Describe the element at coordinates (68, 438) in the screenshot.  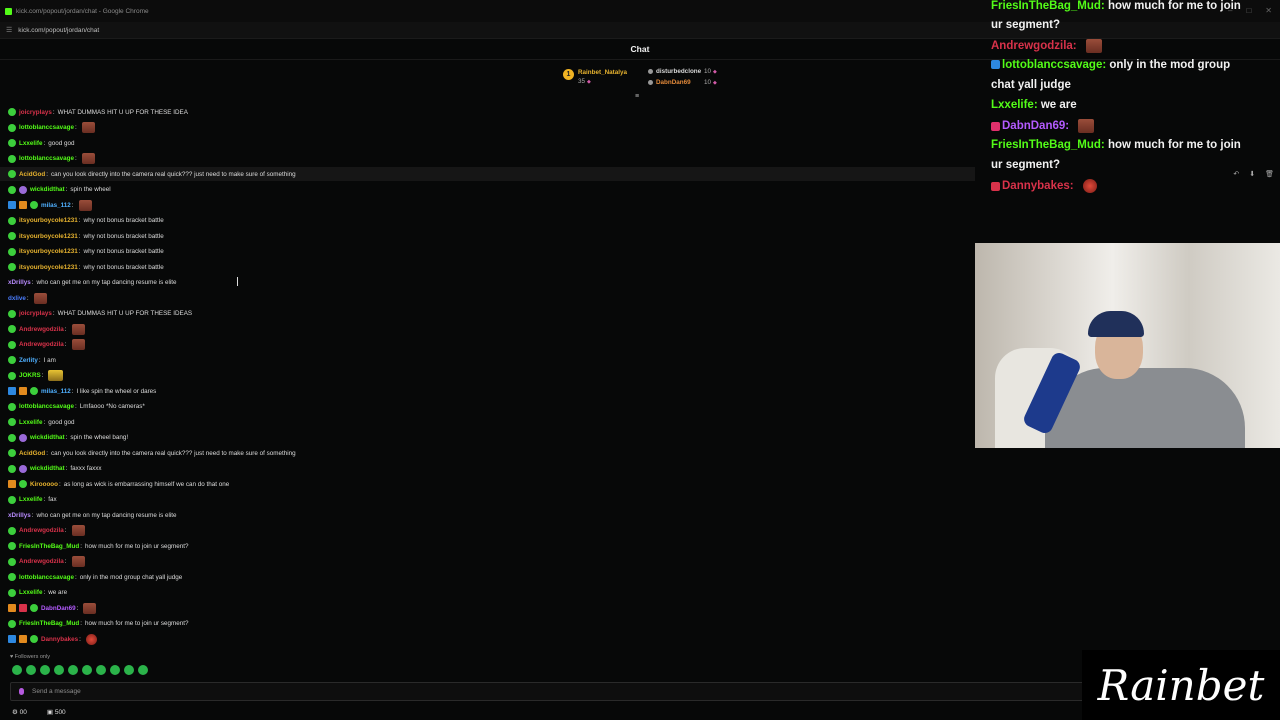
I see `chat-message: wickdidthat: spin the wheel bang!` at that location.